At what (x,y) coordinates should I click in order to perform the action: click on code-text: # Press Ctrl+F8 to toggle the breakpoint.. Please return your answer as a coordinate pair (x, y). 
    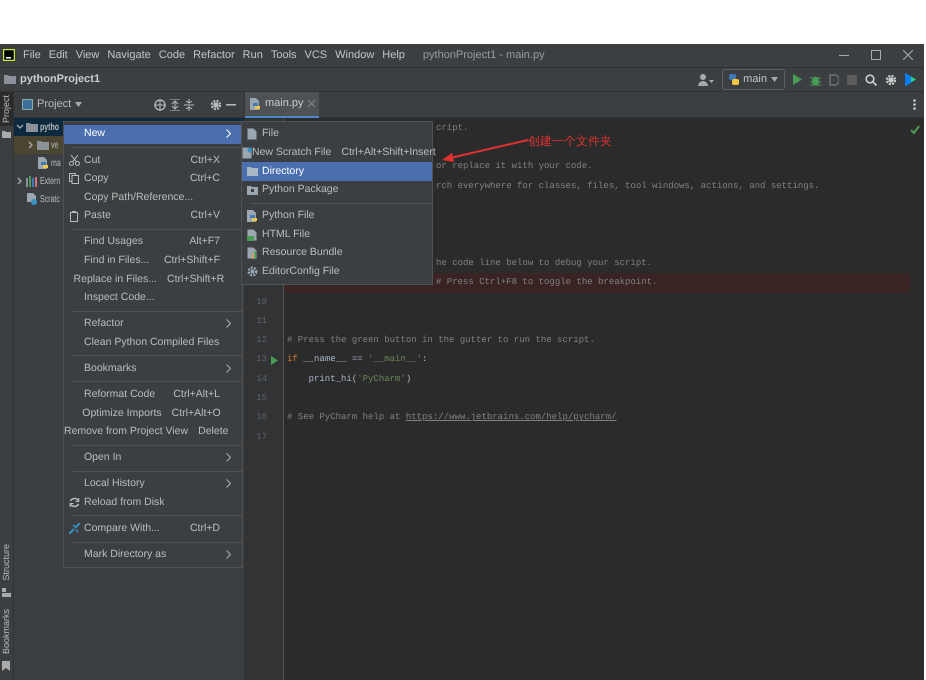
    Looking at the image, I should click on (547, 283).